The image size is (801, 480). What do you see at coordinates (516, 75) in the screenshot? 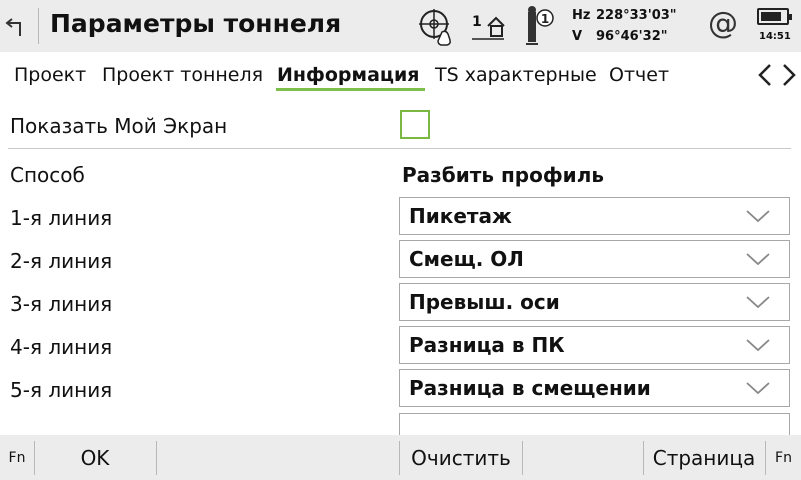
I see `tab-ts-characteristic: TS характерные` at bounding box center [516, 75].